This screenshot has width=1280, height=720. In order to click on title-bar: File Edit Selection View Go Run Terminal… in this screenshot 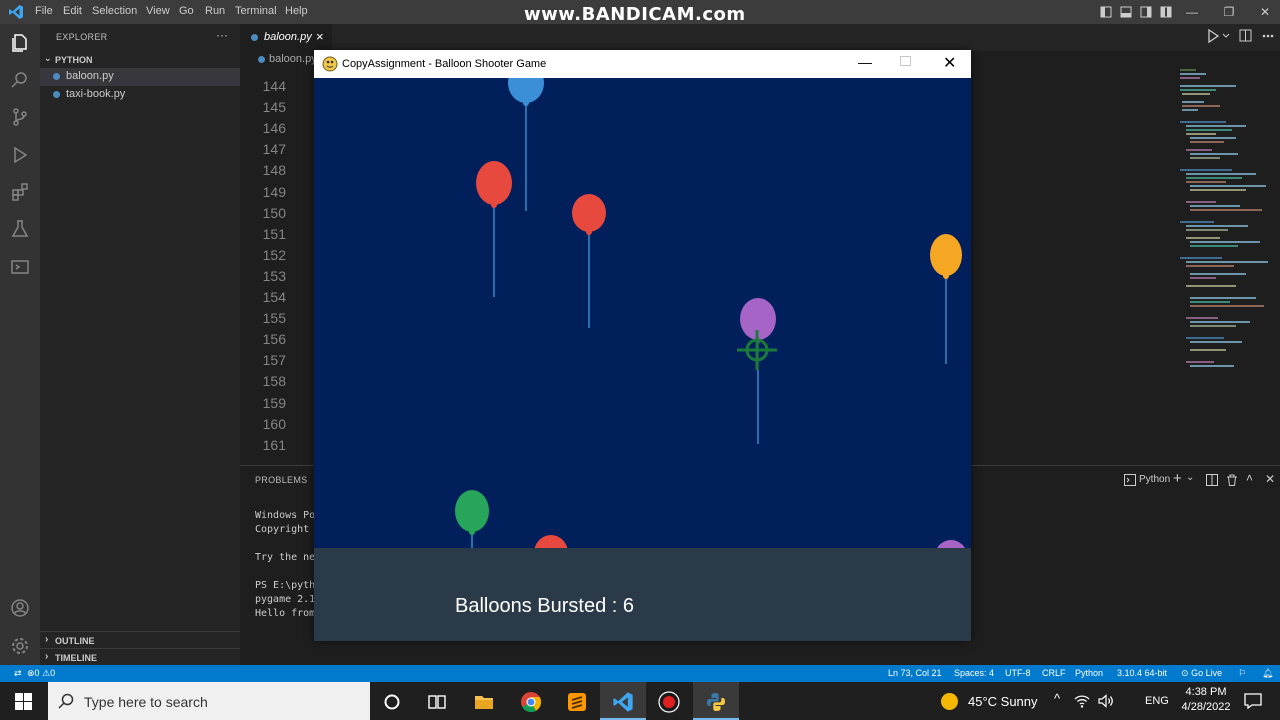, I will do `click(640, 12)`.